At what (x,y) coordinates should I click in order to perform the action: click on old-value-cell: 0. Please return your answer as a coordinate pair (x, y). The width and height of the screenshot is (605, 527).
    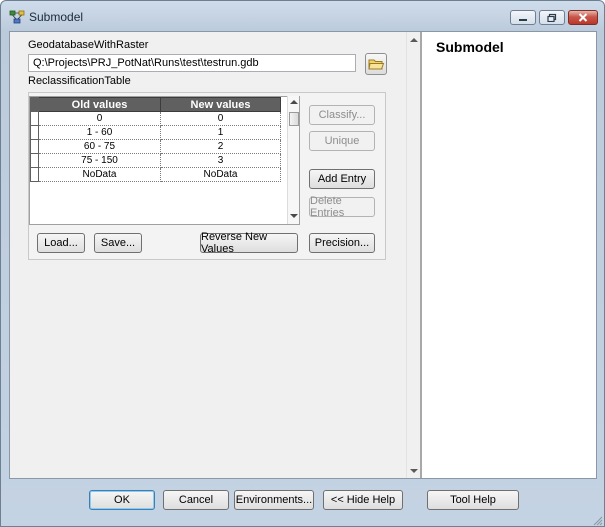
    Looking at the image, I should click on (99, 118).